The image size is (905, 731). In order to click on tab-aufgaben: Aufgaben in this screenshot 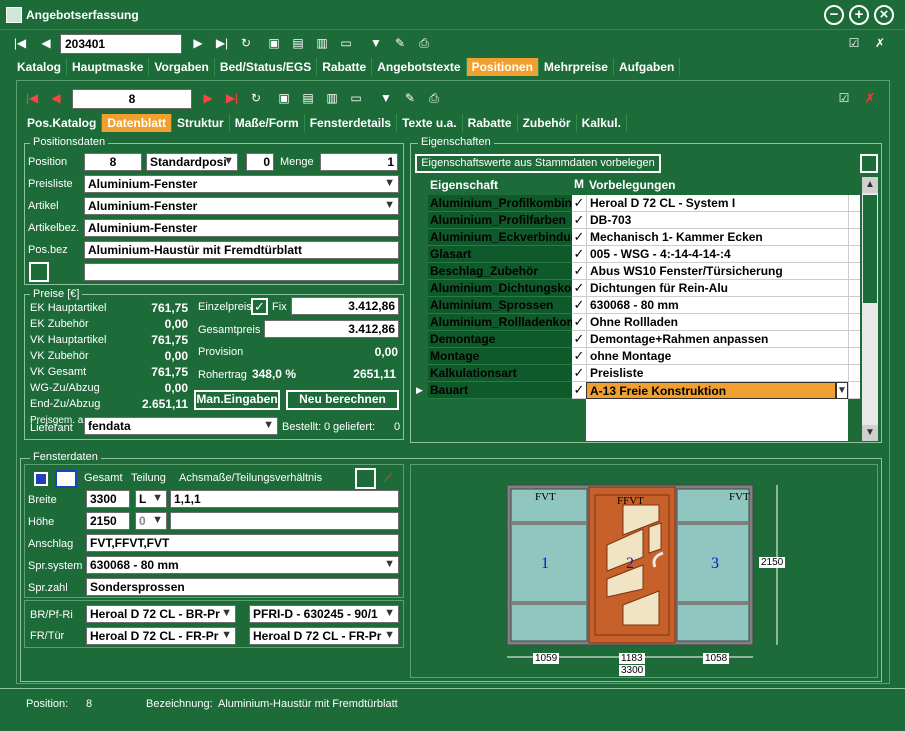, I will do `click(647, 67)`.